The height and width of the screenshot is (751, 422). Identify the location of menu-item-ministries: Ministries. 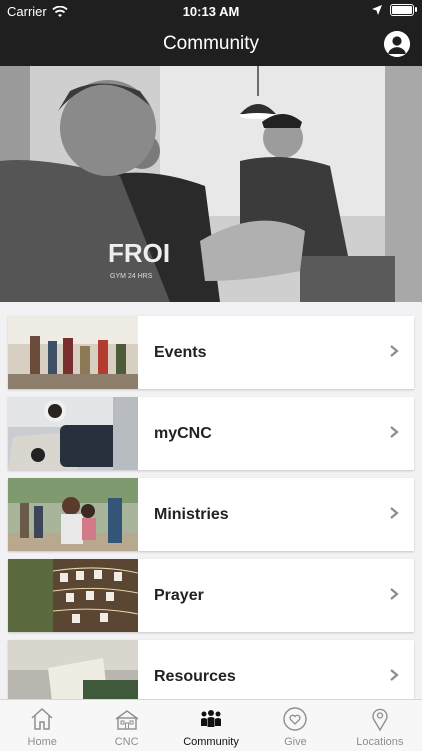
(211, 514).